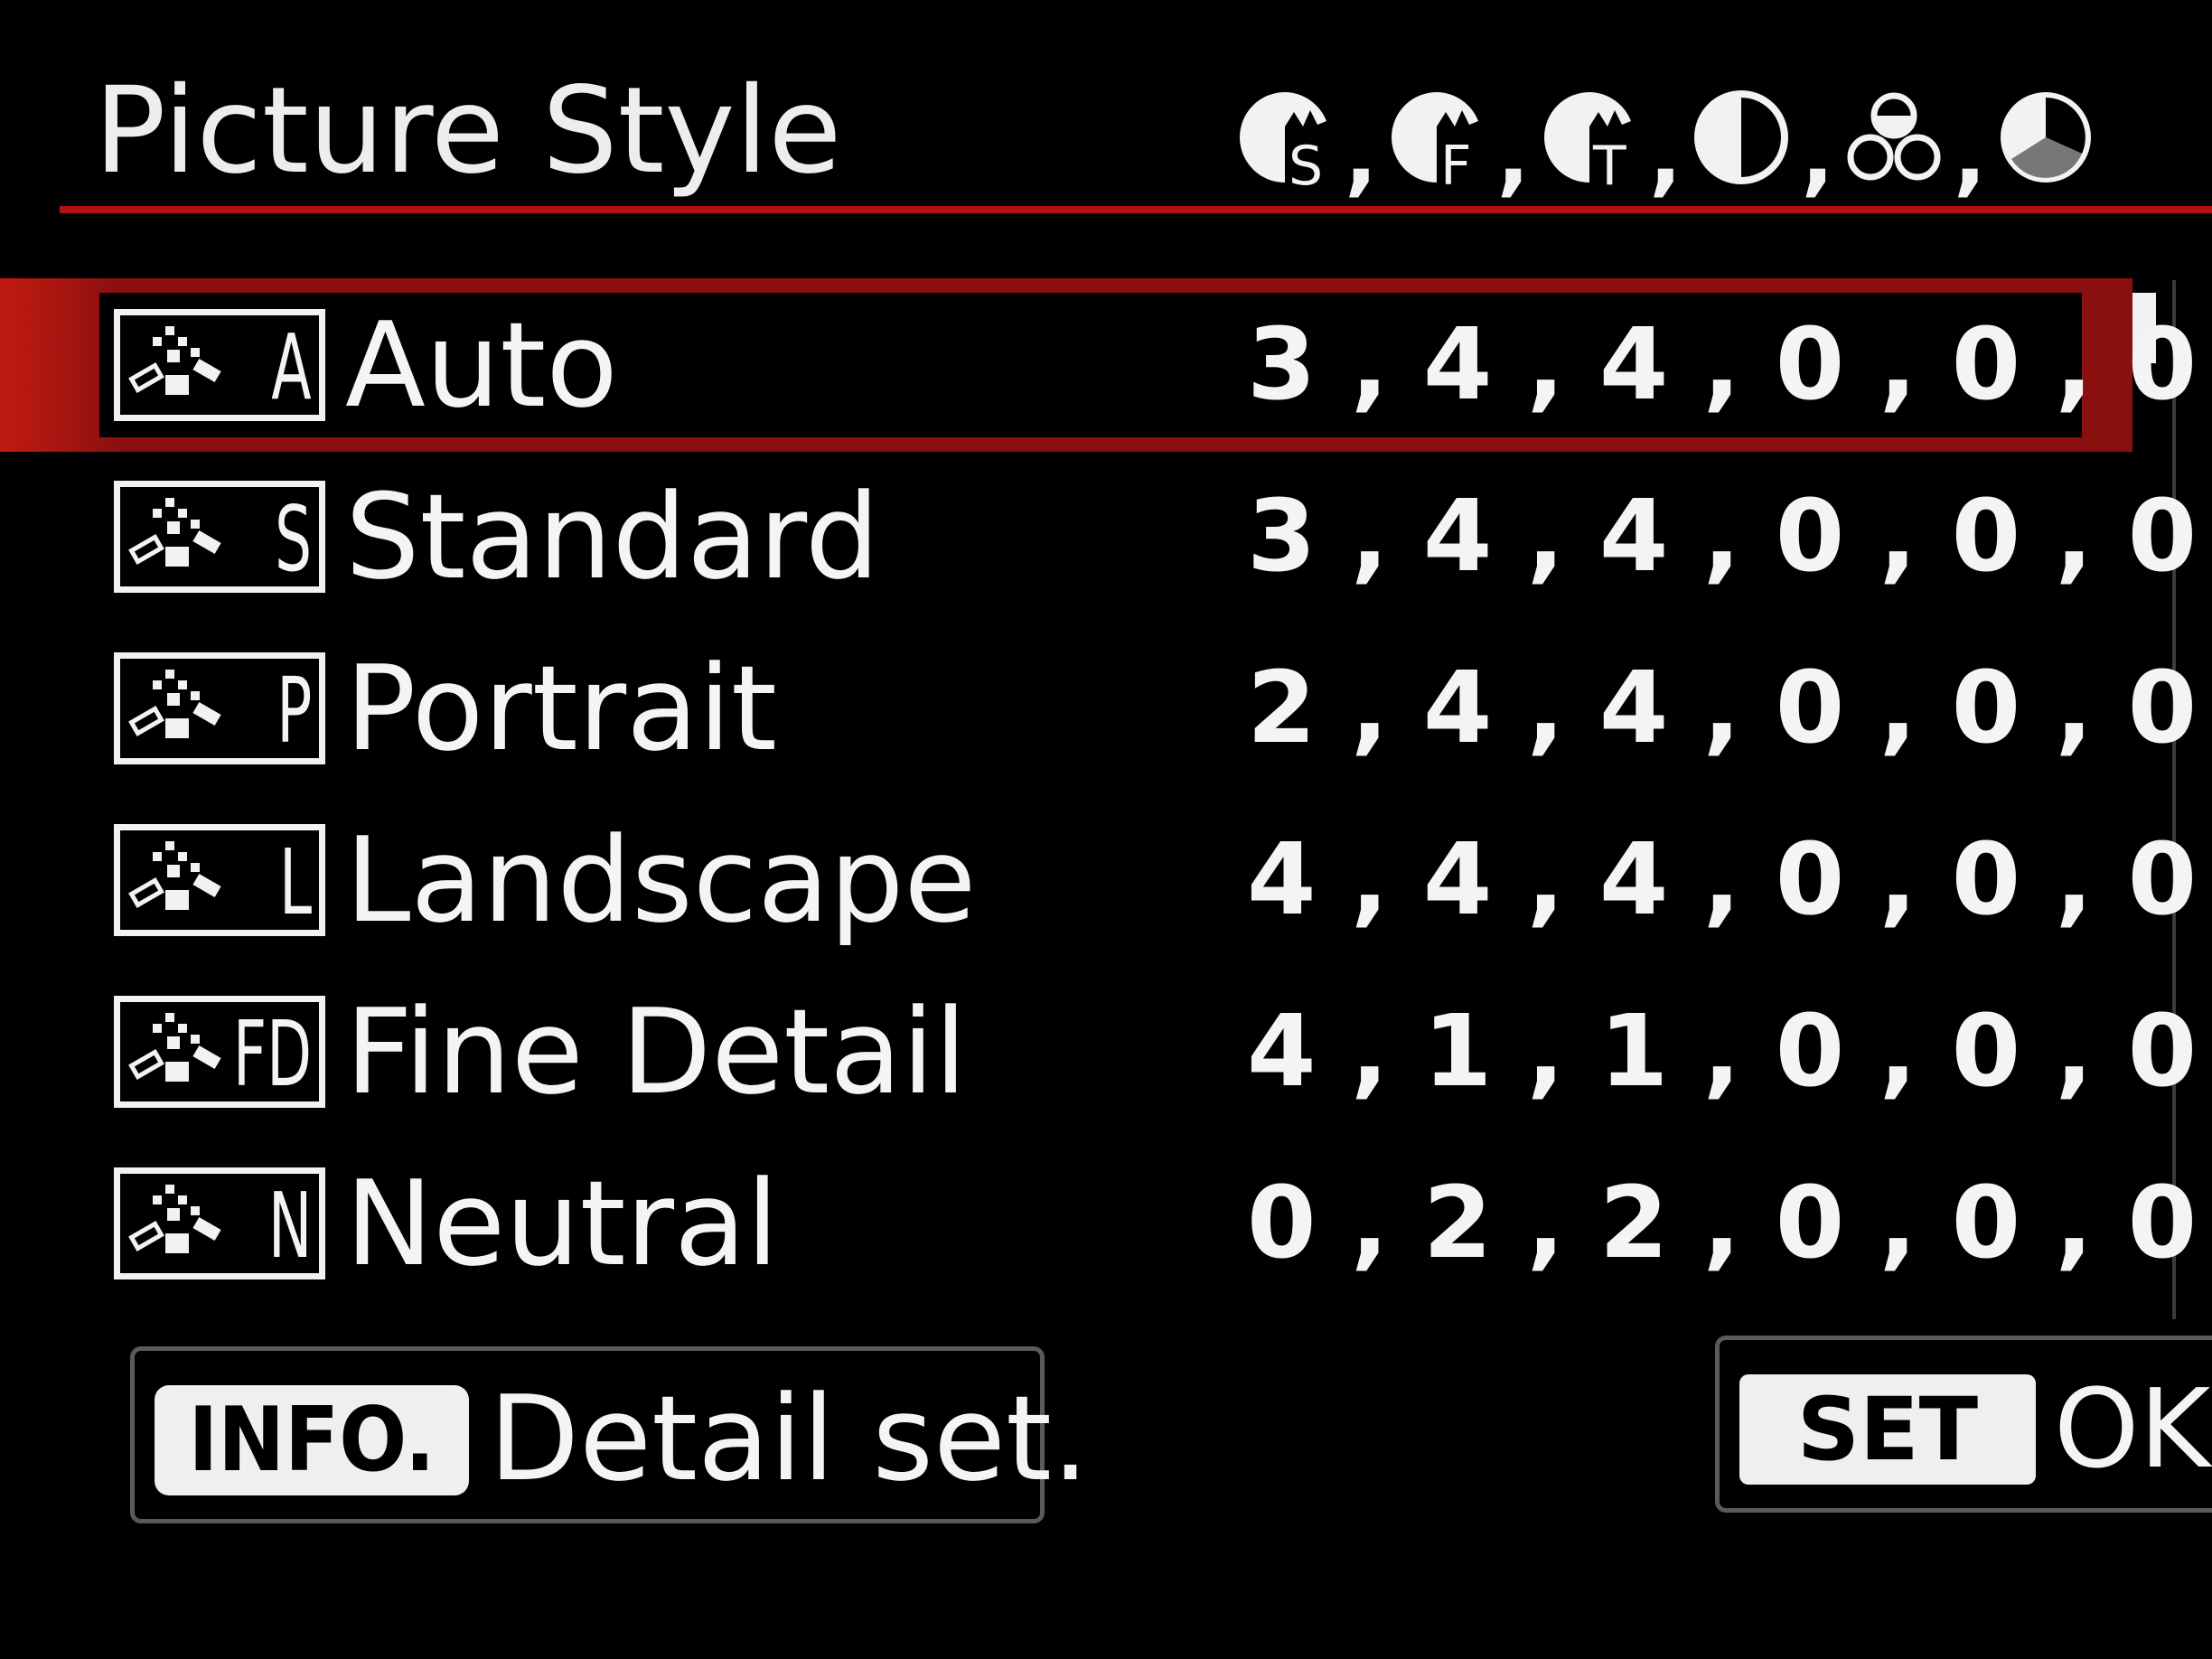  I want to click on sharpness-fineness-icon: F, so click(1436, 137).